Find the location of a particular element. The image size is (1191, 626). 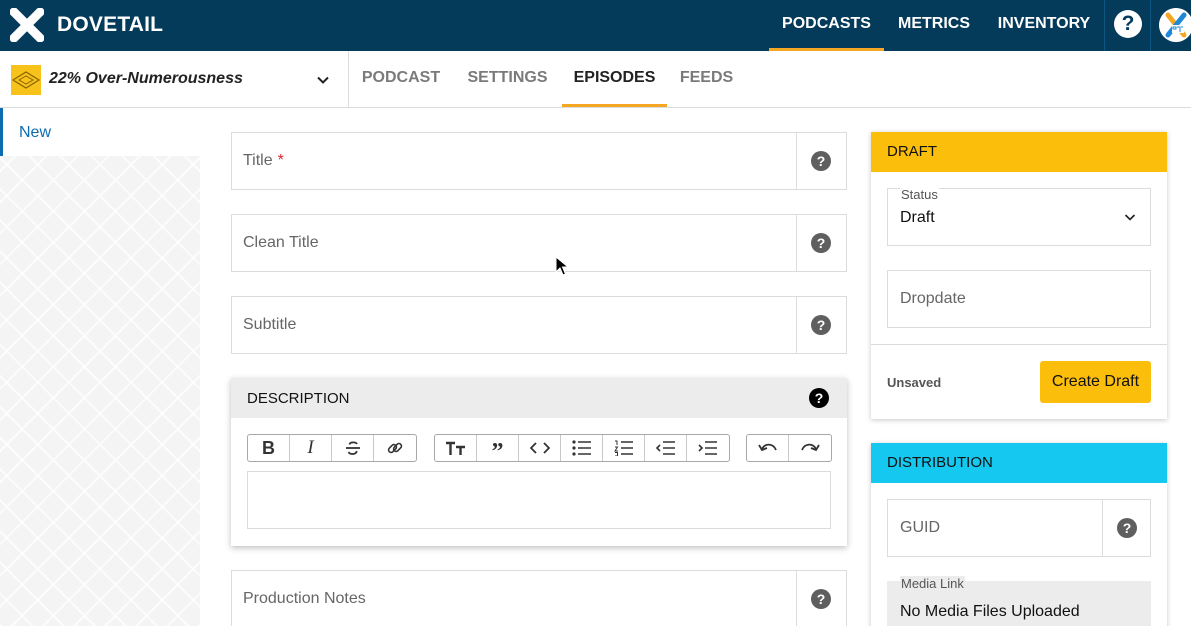

status-label: Status is located at coordinates (919, 194).